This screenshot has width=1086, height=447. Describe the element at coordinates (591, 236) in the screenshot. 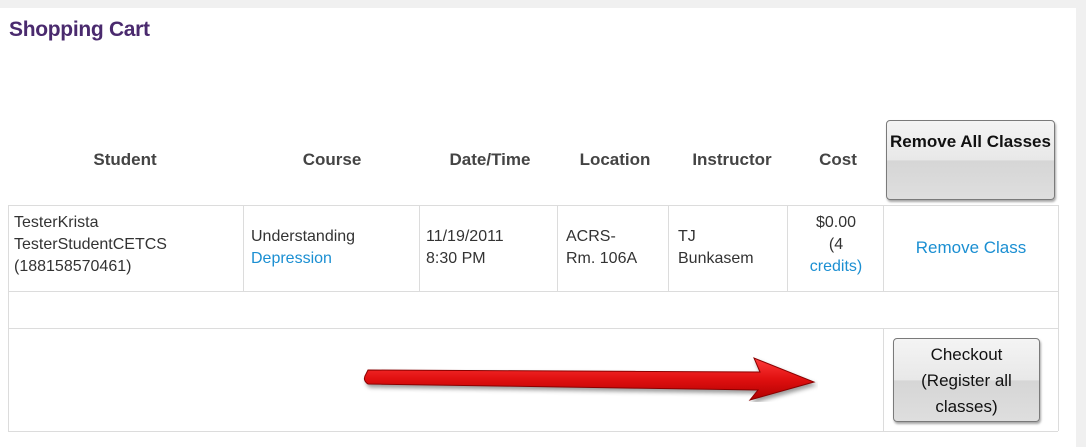

I see `location-line1: ACRS-` at that location.